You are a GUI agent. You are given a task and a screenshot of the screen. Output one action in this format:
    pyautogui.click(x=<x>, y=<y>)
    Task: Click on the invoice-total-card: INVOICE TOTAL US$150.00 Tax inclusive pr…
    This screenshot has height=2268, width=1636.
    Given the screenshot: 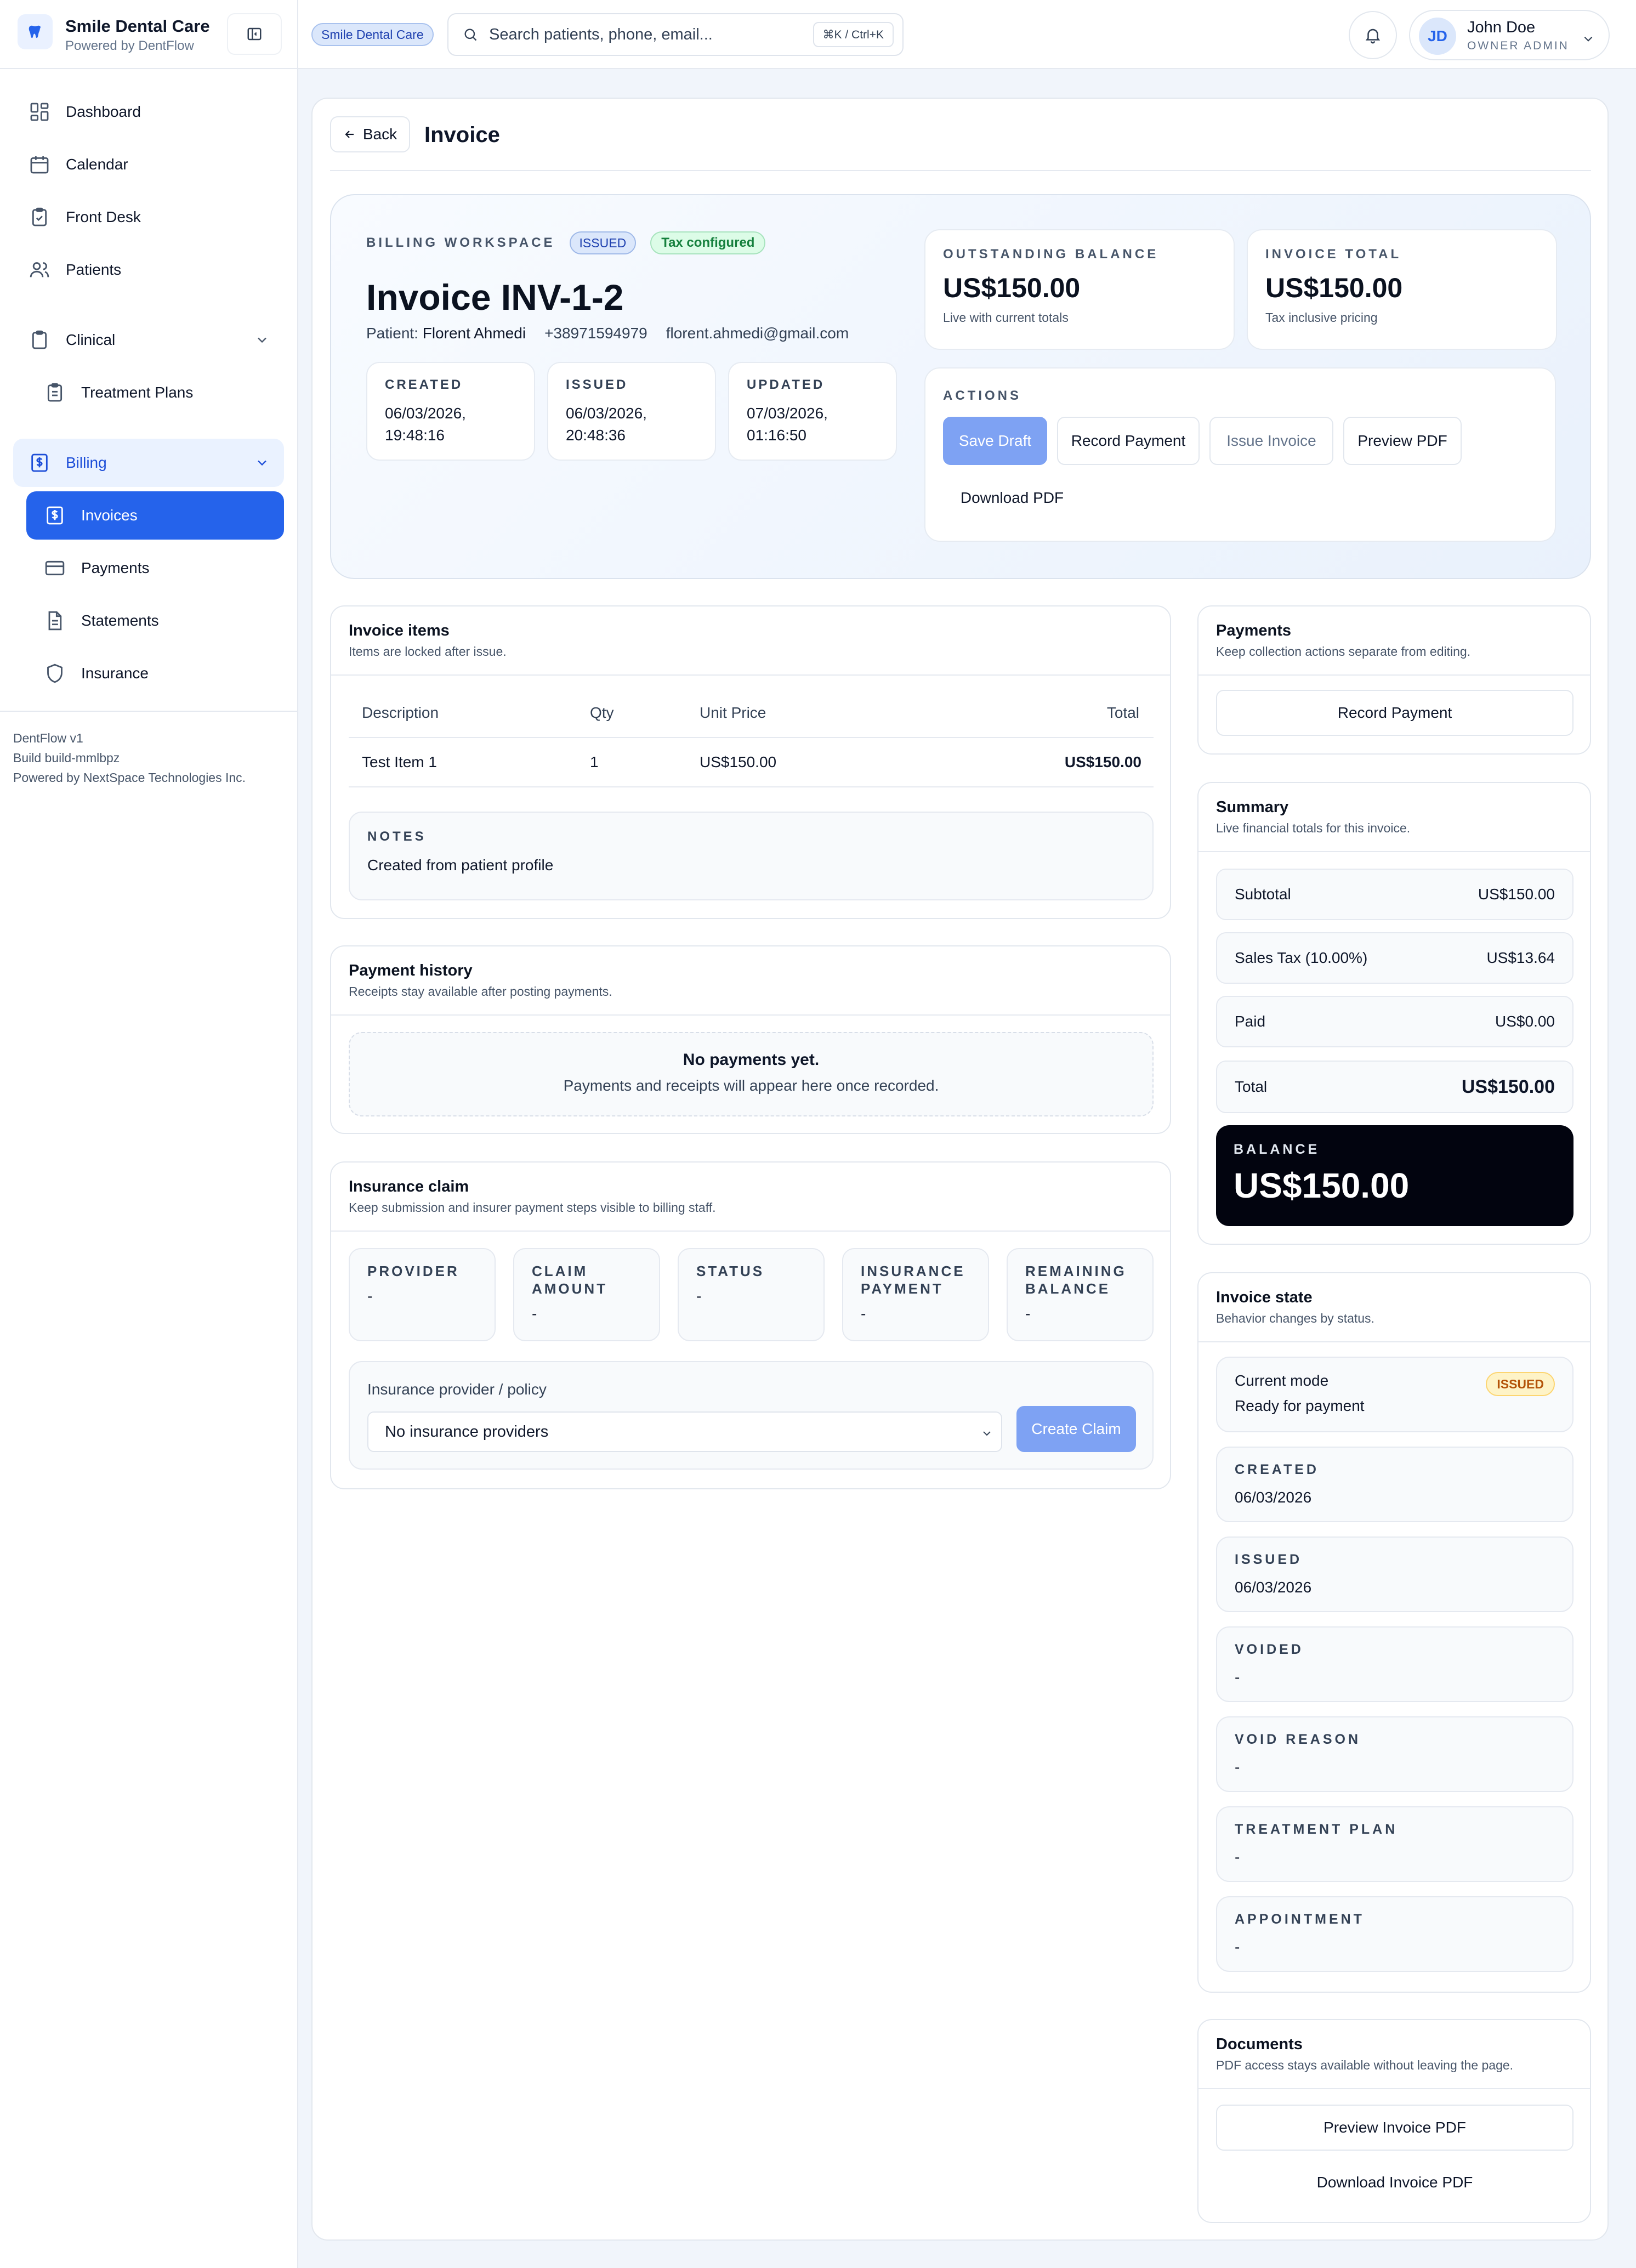 What is the action you would take?
    pyautogui.click(x=1402, y=289)
    